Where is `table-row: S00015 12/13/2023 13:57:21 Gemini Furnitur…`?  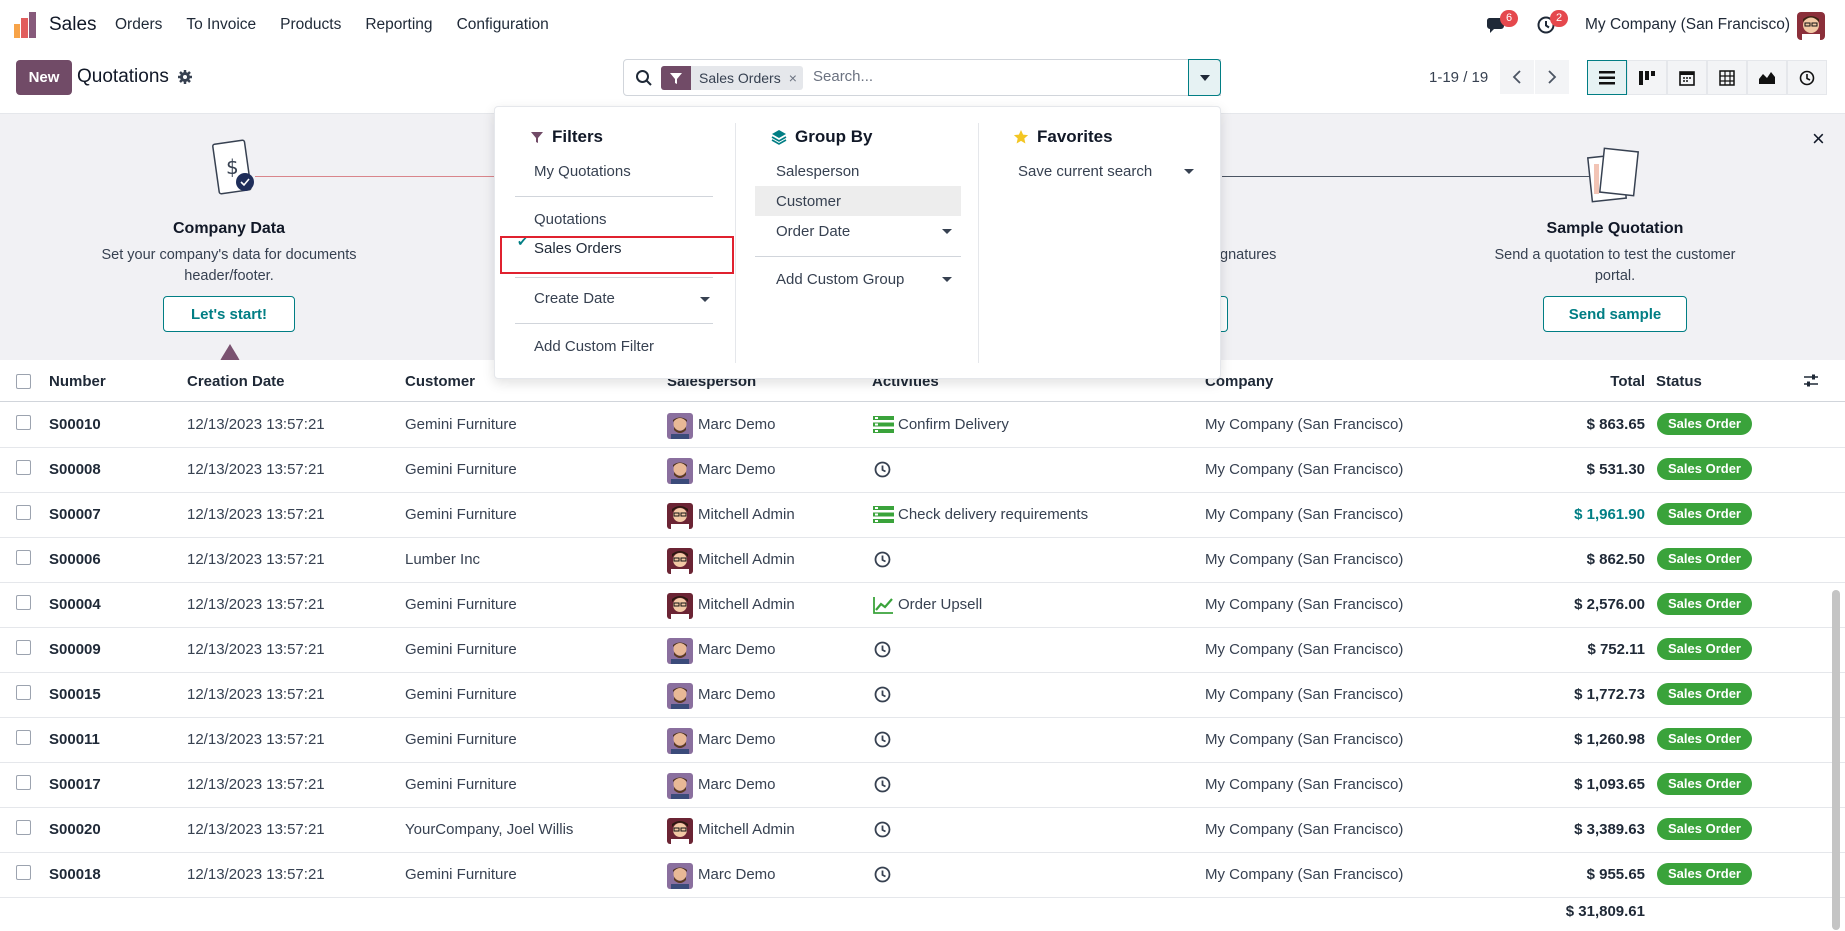 table-row: S00015 12/13/2023 13:57:21 Gemini Furnitur… is located at coordinates (922, 695).